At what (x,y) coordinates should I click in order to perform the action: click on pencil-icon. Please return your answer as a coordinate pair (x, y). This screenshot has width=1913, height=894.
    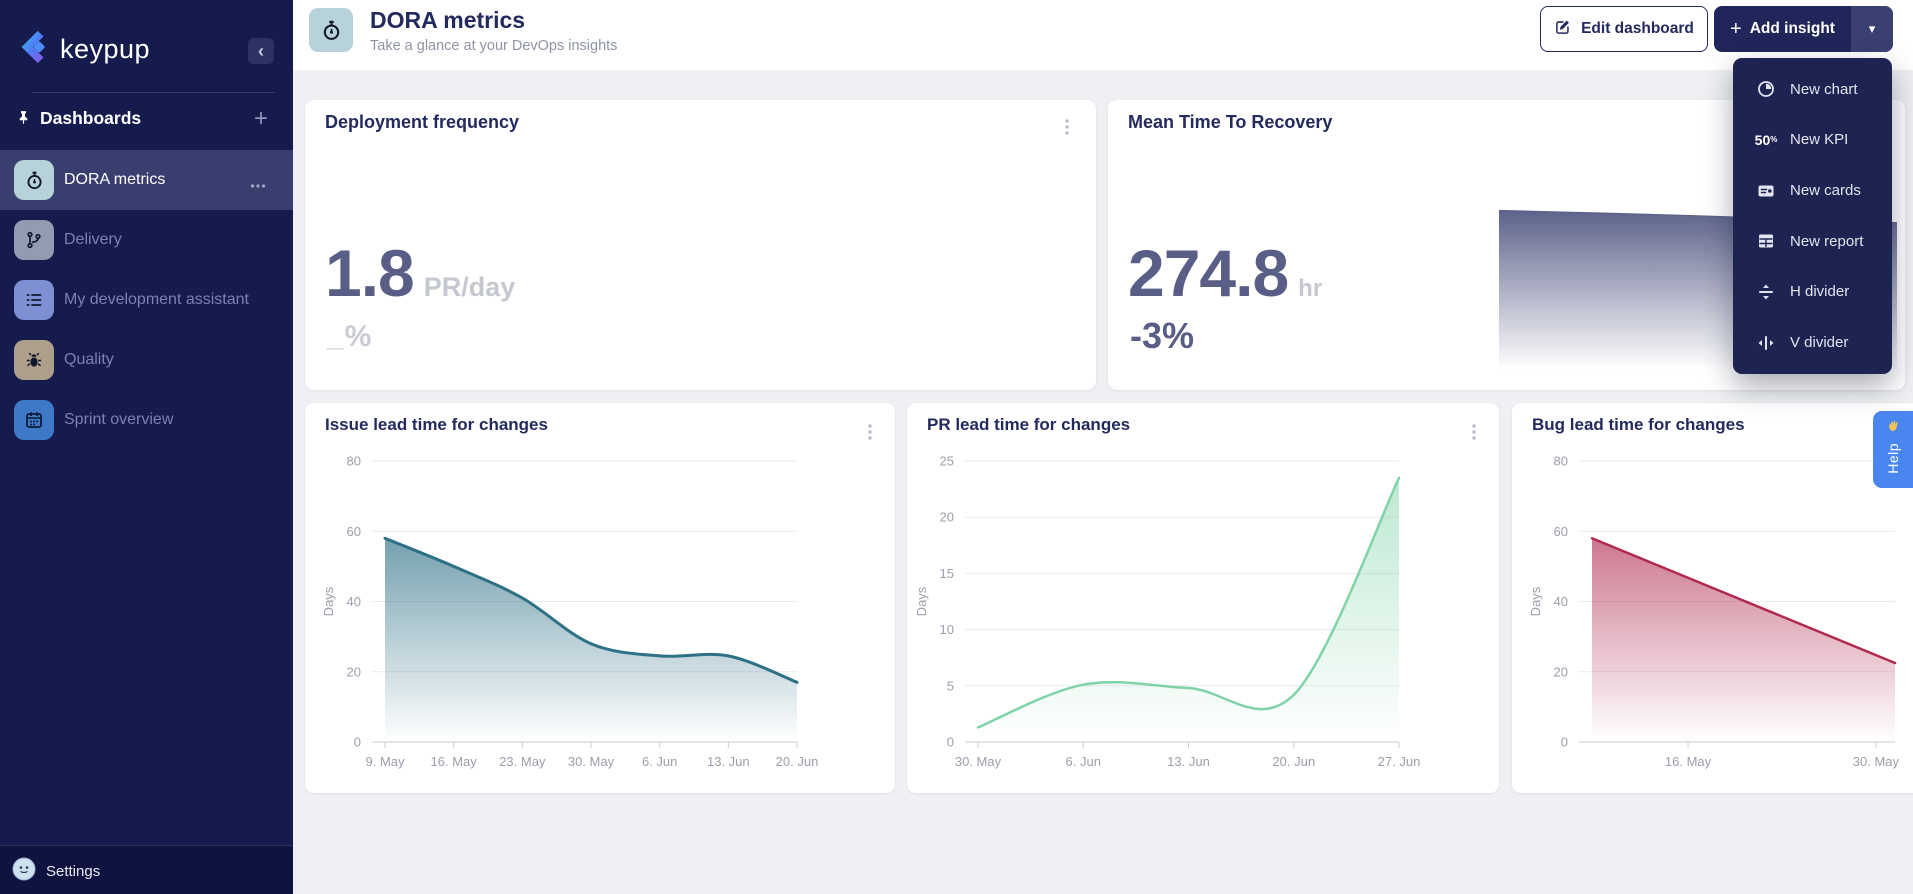
    Looking at the image, I should click on (1563, 29).